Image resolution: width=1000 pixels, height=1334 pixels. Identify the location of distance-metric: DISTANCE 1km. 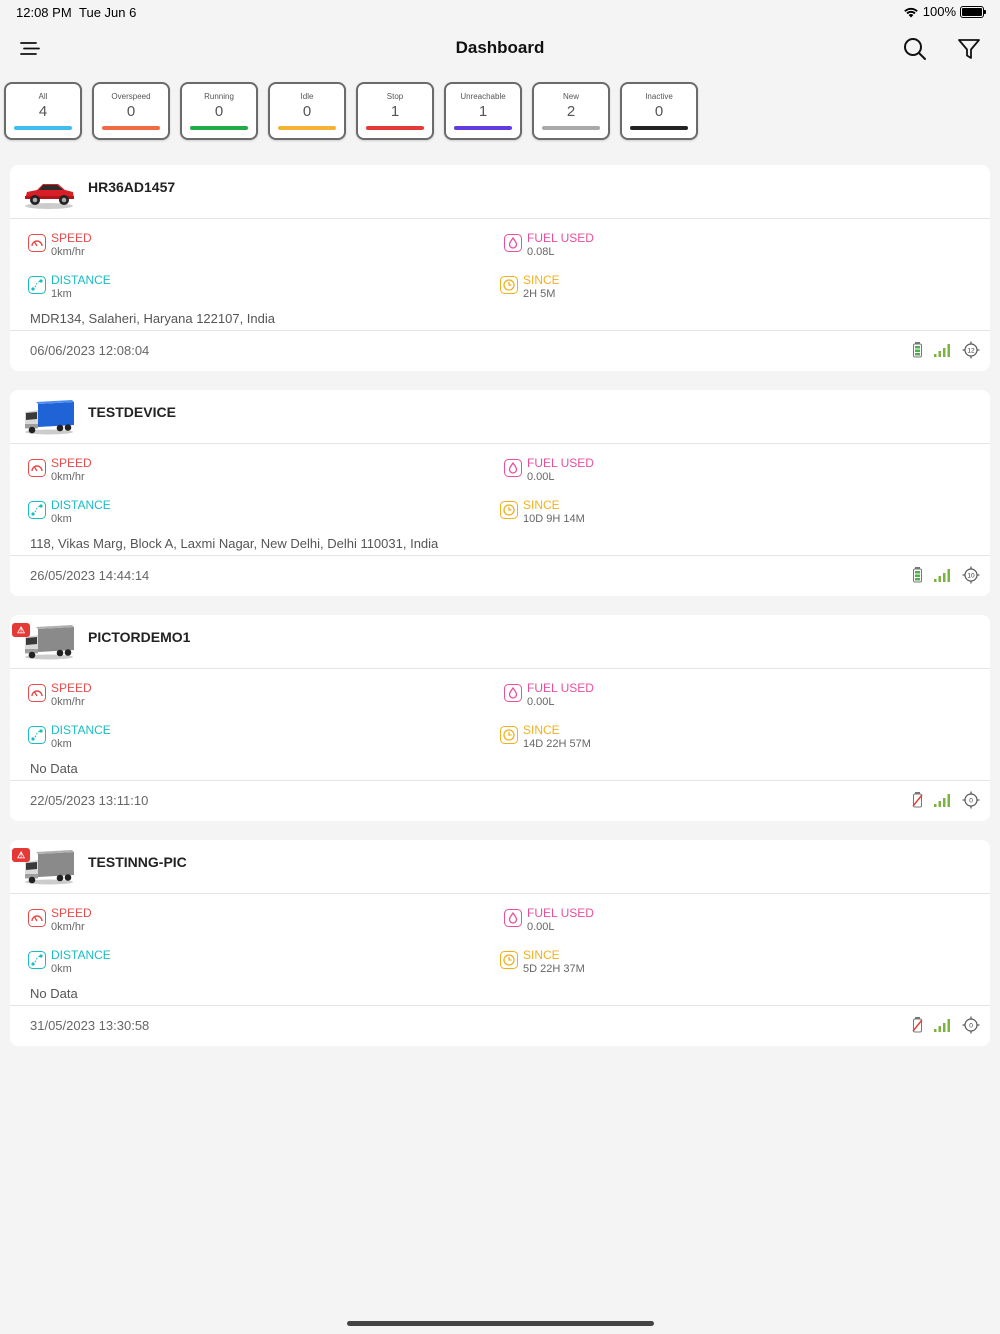
(69, 287).